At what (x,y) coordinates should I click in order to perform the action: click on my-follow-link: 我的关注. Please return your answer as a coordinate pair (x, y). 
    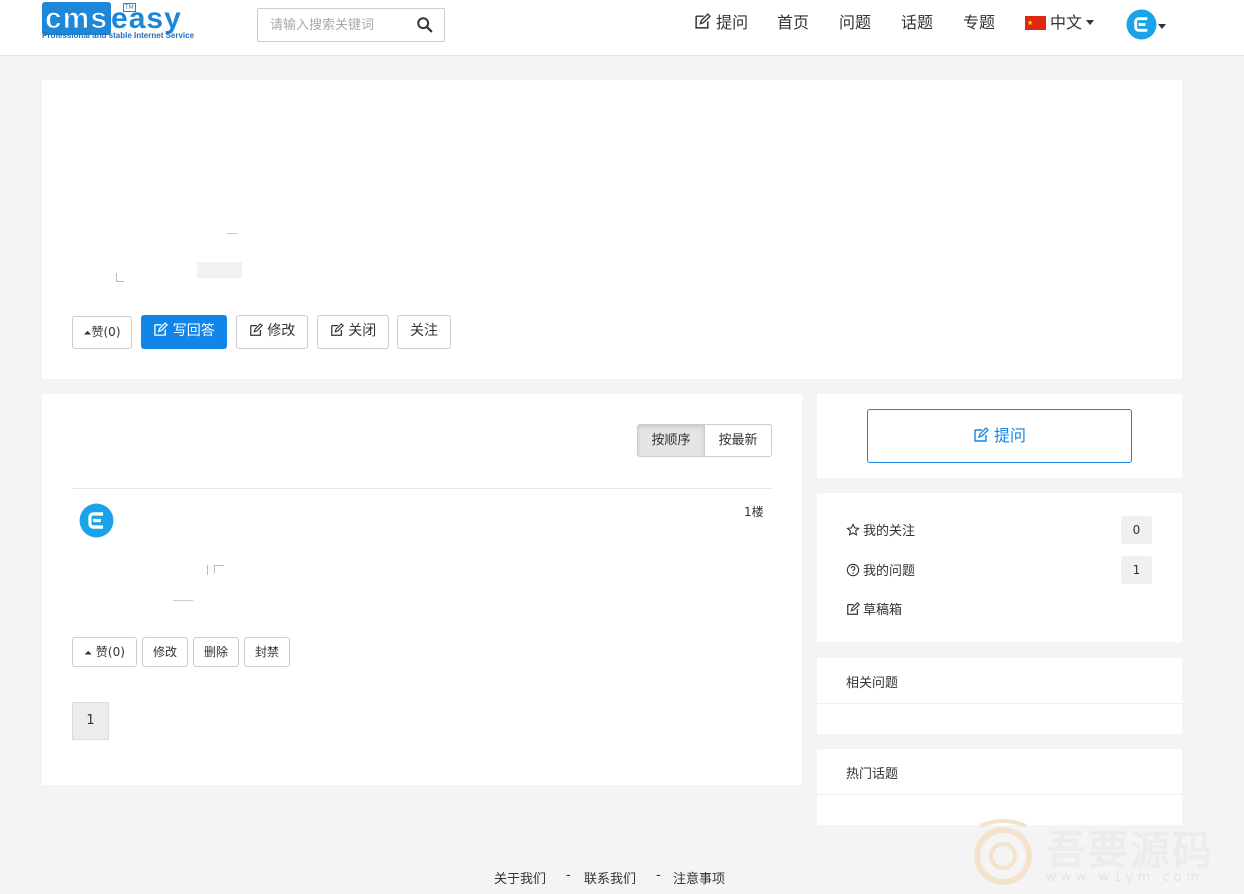
    Looking at the image, I should click on (880, 529).